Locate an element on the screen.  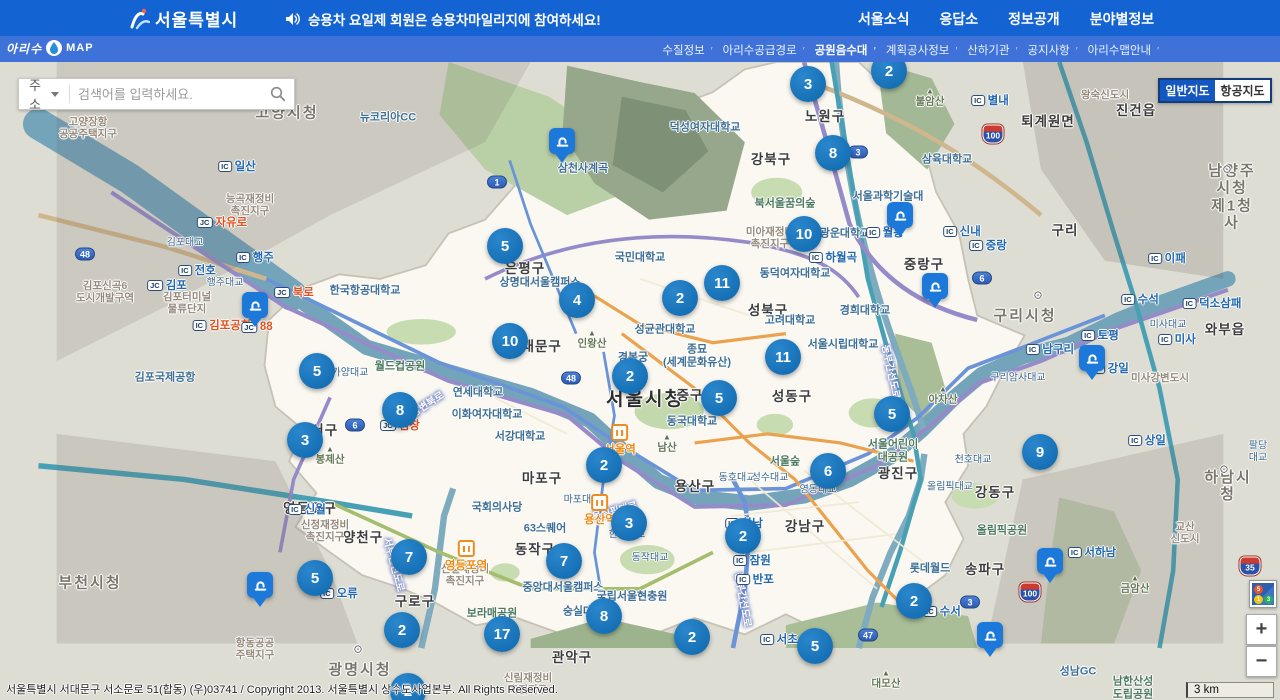
arisu-map-text: MAP is located at coordinates (80, 48).